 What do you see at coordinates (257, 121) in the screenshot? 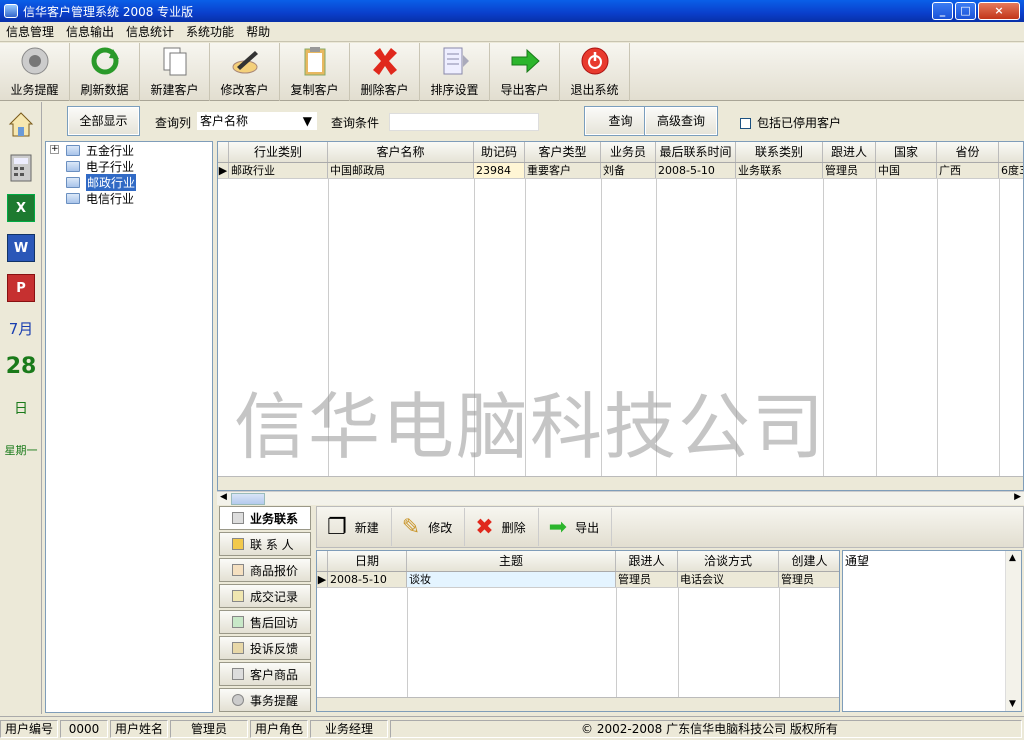
I see `query-column-select: 客户名称 ▼` at bounding box center [257, 121].